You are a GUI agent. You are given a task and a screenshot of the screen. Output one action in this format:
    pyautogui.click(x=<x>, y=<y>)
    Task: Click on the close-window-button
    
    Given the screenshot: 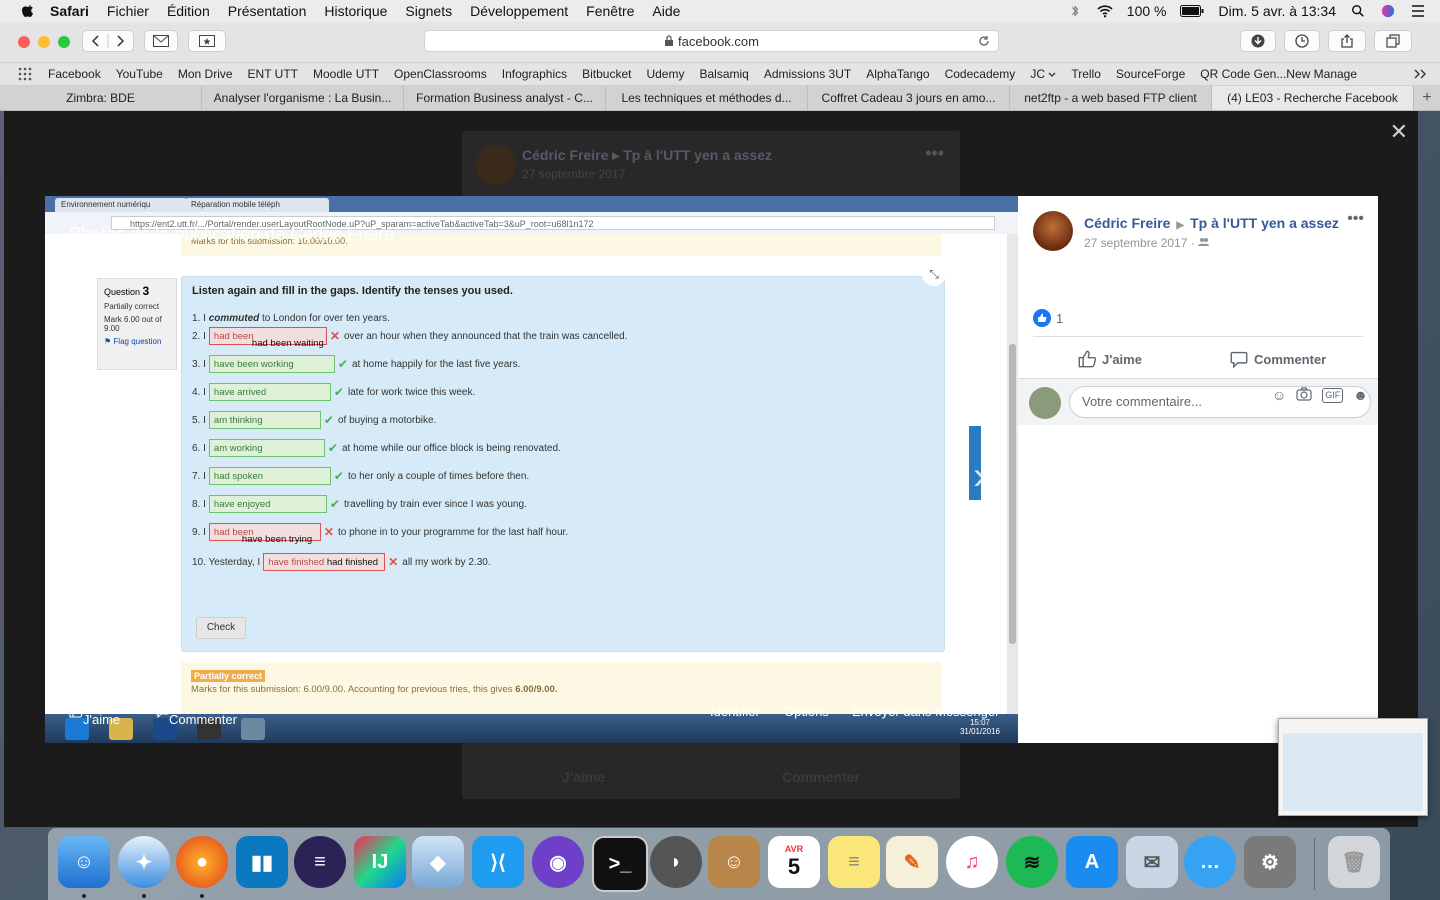 What is the action you would take?
    pyautogui.click(x=24, y=42)
    